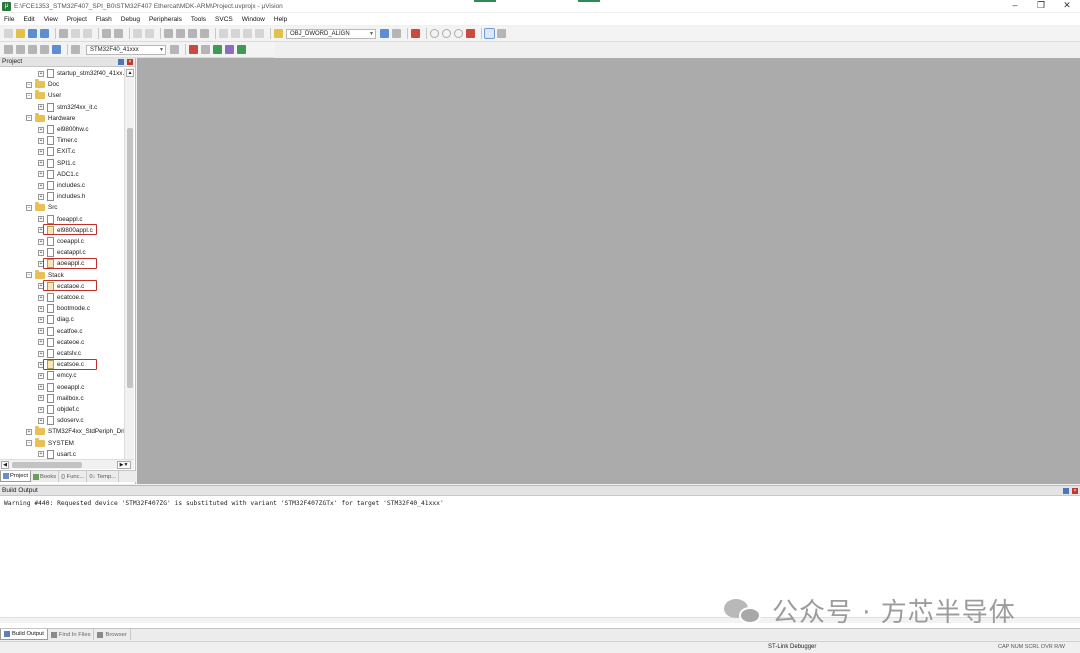 This screenshot has height=653, width=1080. I want to click on find-icon, so click(384, 33).